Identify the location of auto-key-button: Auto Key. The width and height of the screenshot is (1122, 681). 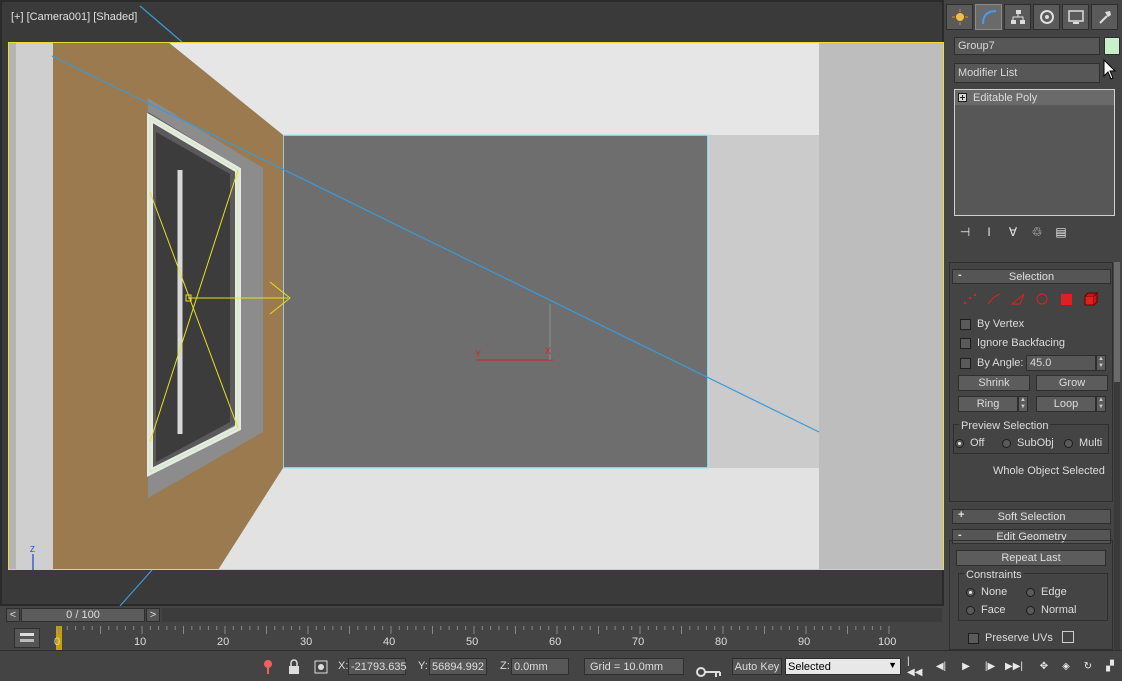
(757, 666).